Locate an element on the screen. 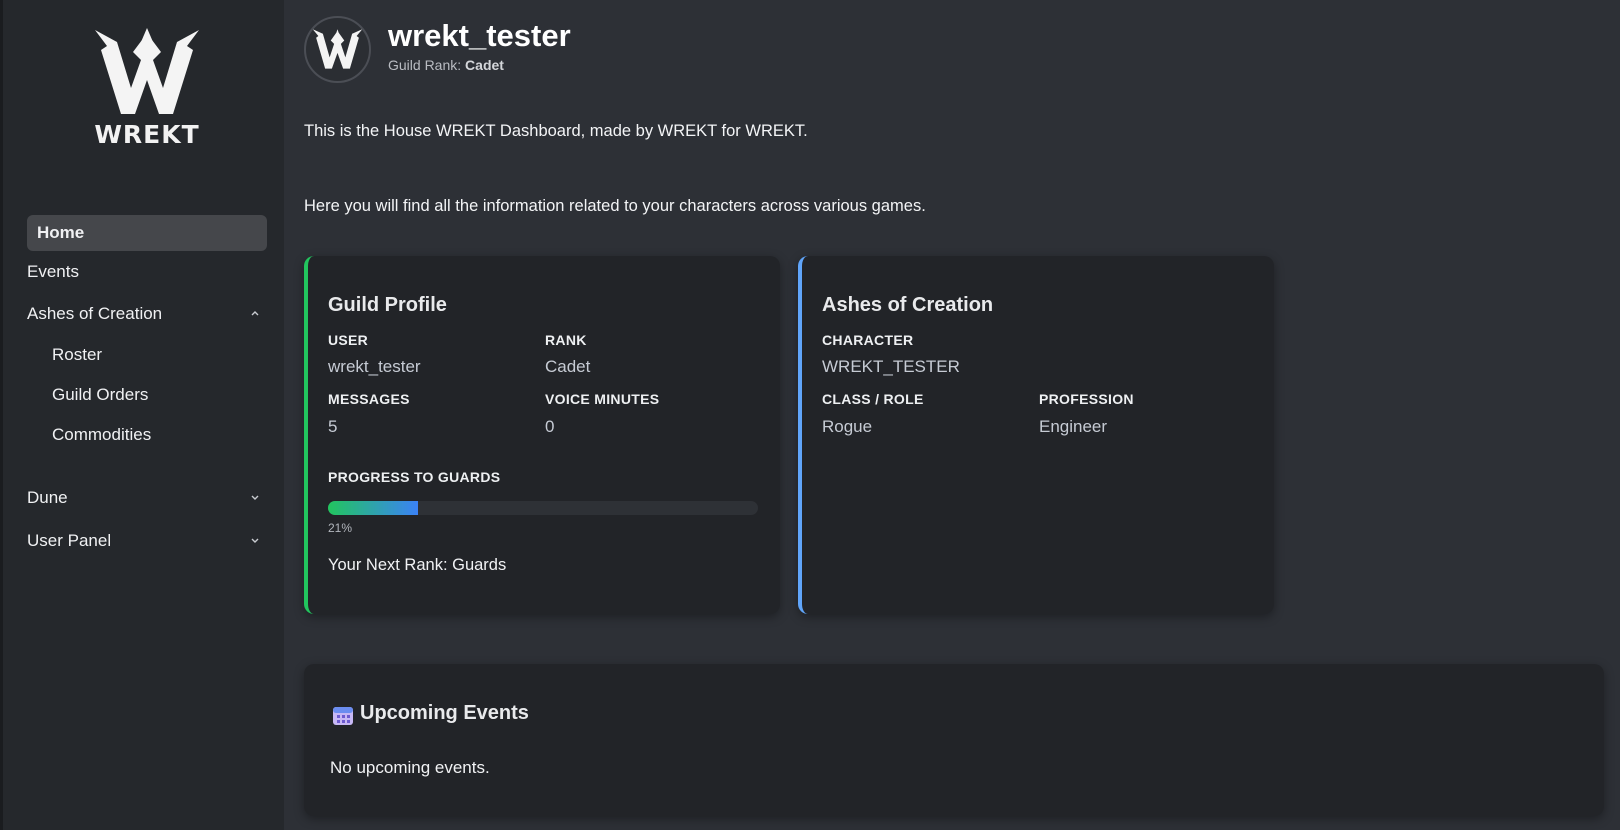 This screenshot has height=830, width=1620. guild-rank-line: Guild Rank: Cadet is located at coordinates (446, 65).